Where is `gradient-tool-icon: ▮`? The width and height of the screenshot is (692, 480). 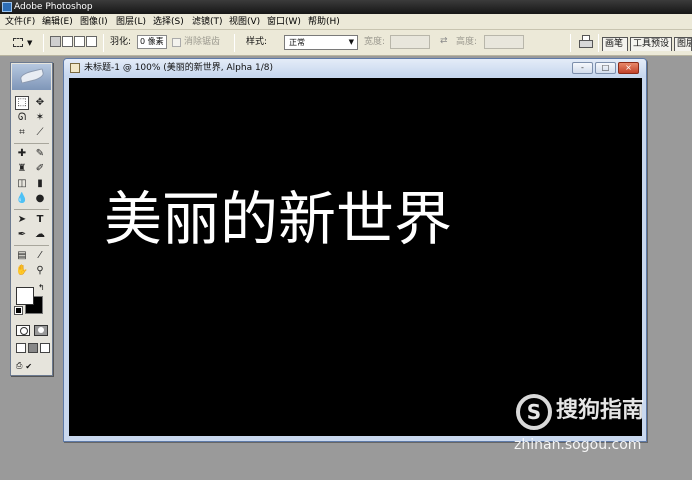
gradient-tool-icon: ▮ is located at coordinates (40, 184).